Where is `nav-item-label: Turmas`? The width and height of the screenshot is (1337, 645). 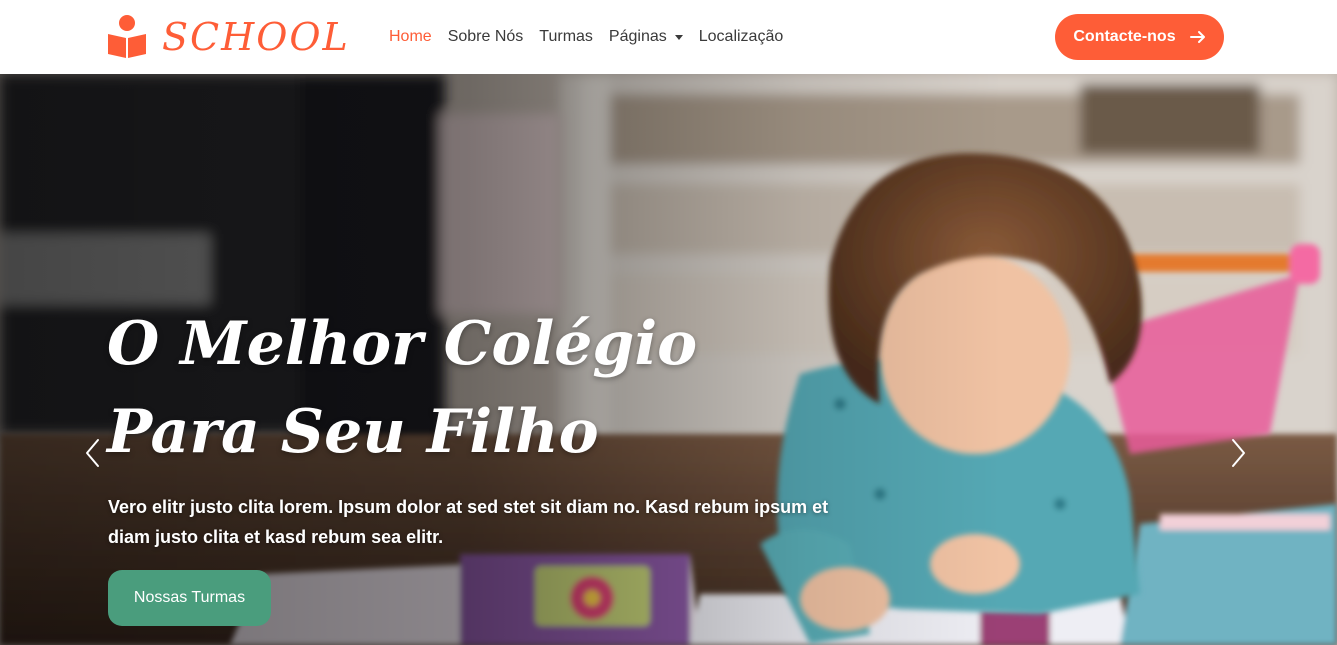 nav-item-label: Turmas is located at coordinates (566, 36).